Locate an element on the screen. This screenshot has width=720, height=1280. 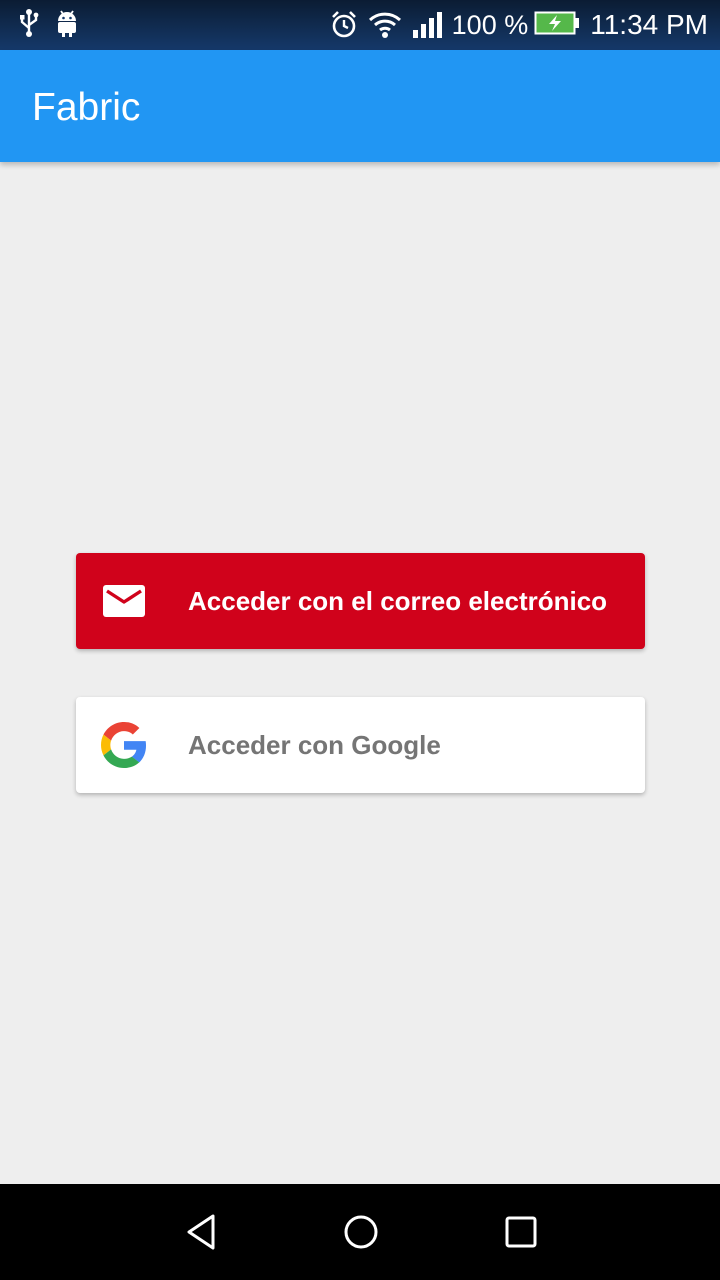
google-sign-in-label: Acceder con Google is located at coordinates (314, 745).